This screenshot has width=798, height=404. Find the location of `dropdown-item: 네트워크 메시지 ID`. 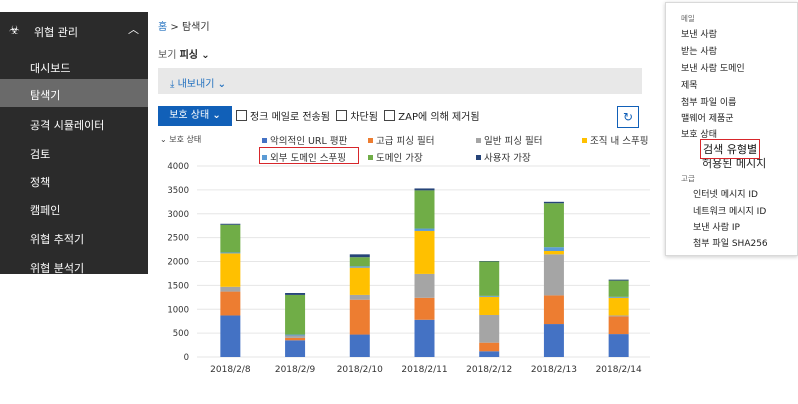

dropdown-item: 네트워크 메시지 ID is located at coordinates (729, 210).